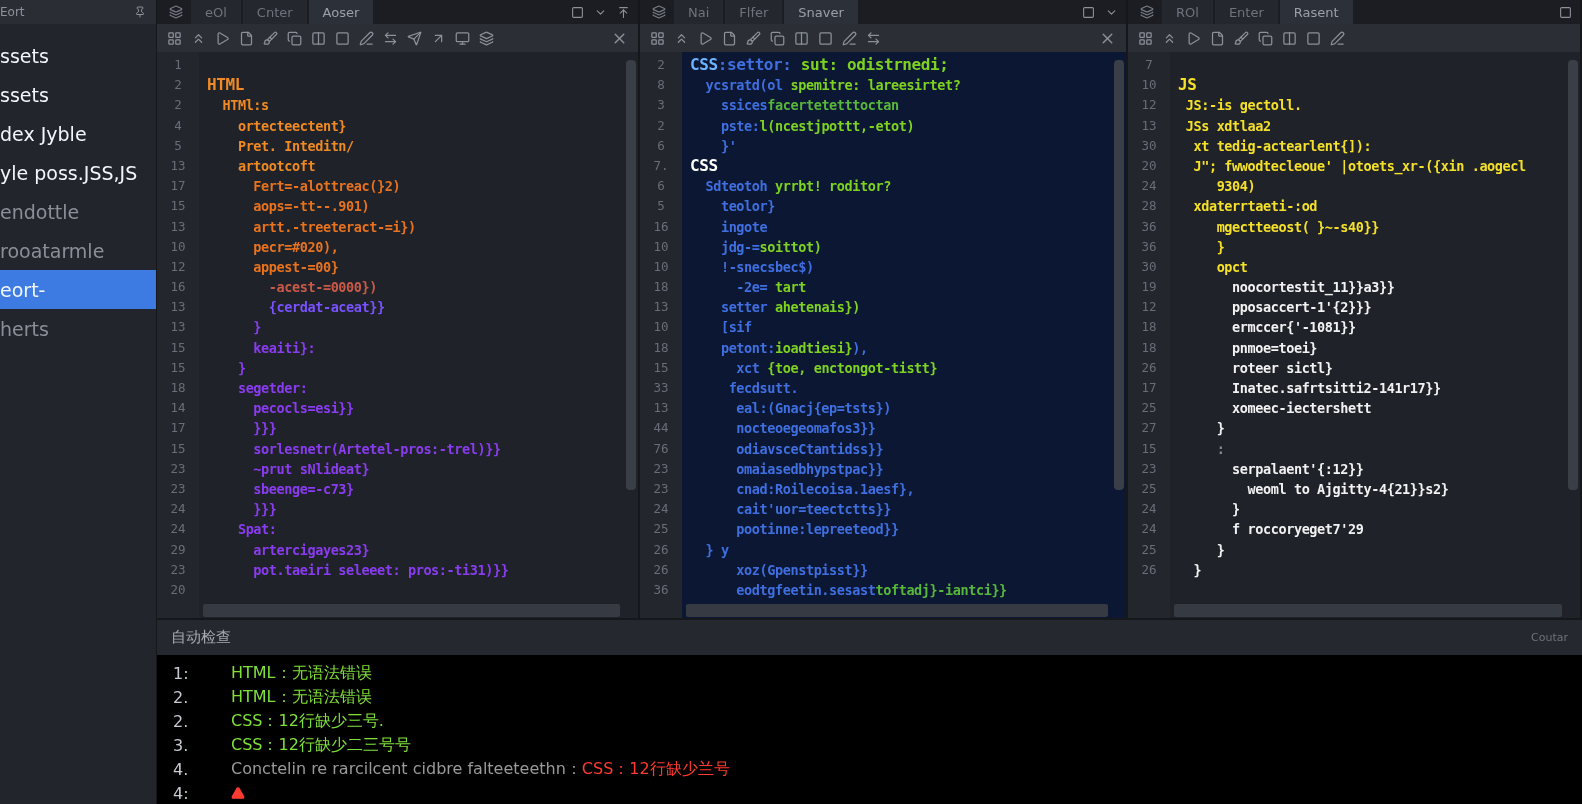  I want to click on code-text: -acest-=0000}), so click(322, 287).